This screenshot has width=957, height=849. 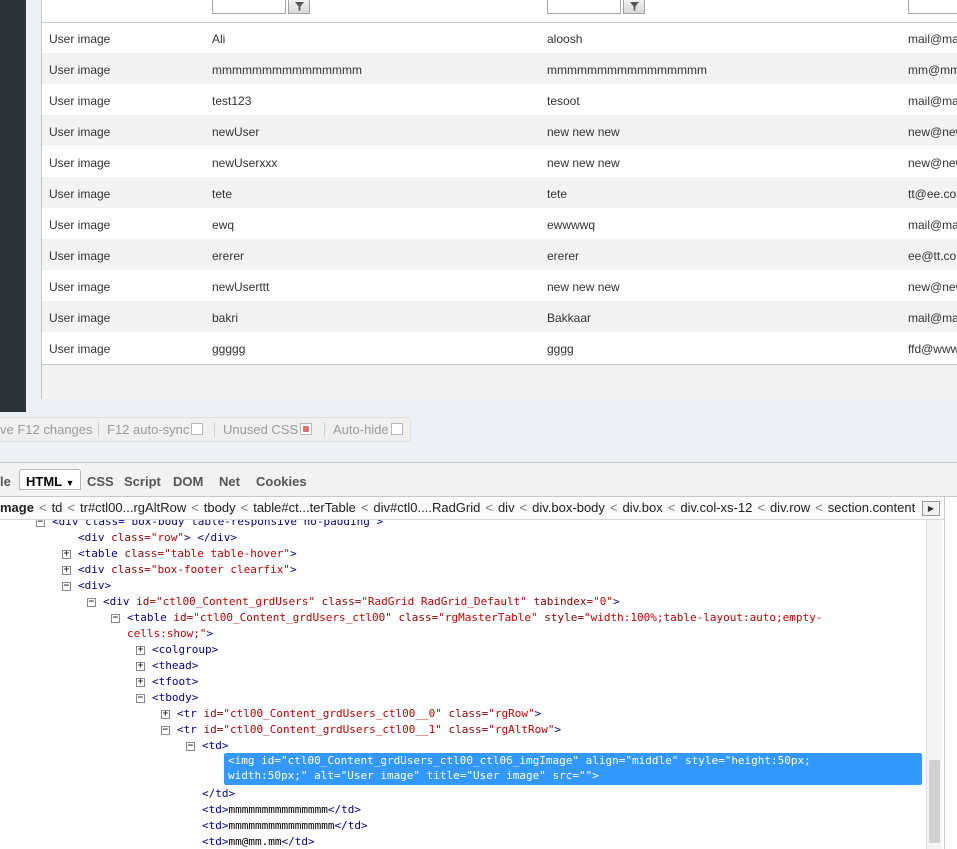 I want to click on f12-auto-sync-toggle: F12 auto-sync, so click(x=155, y=429).